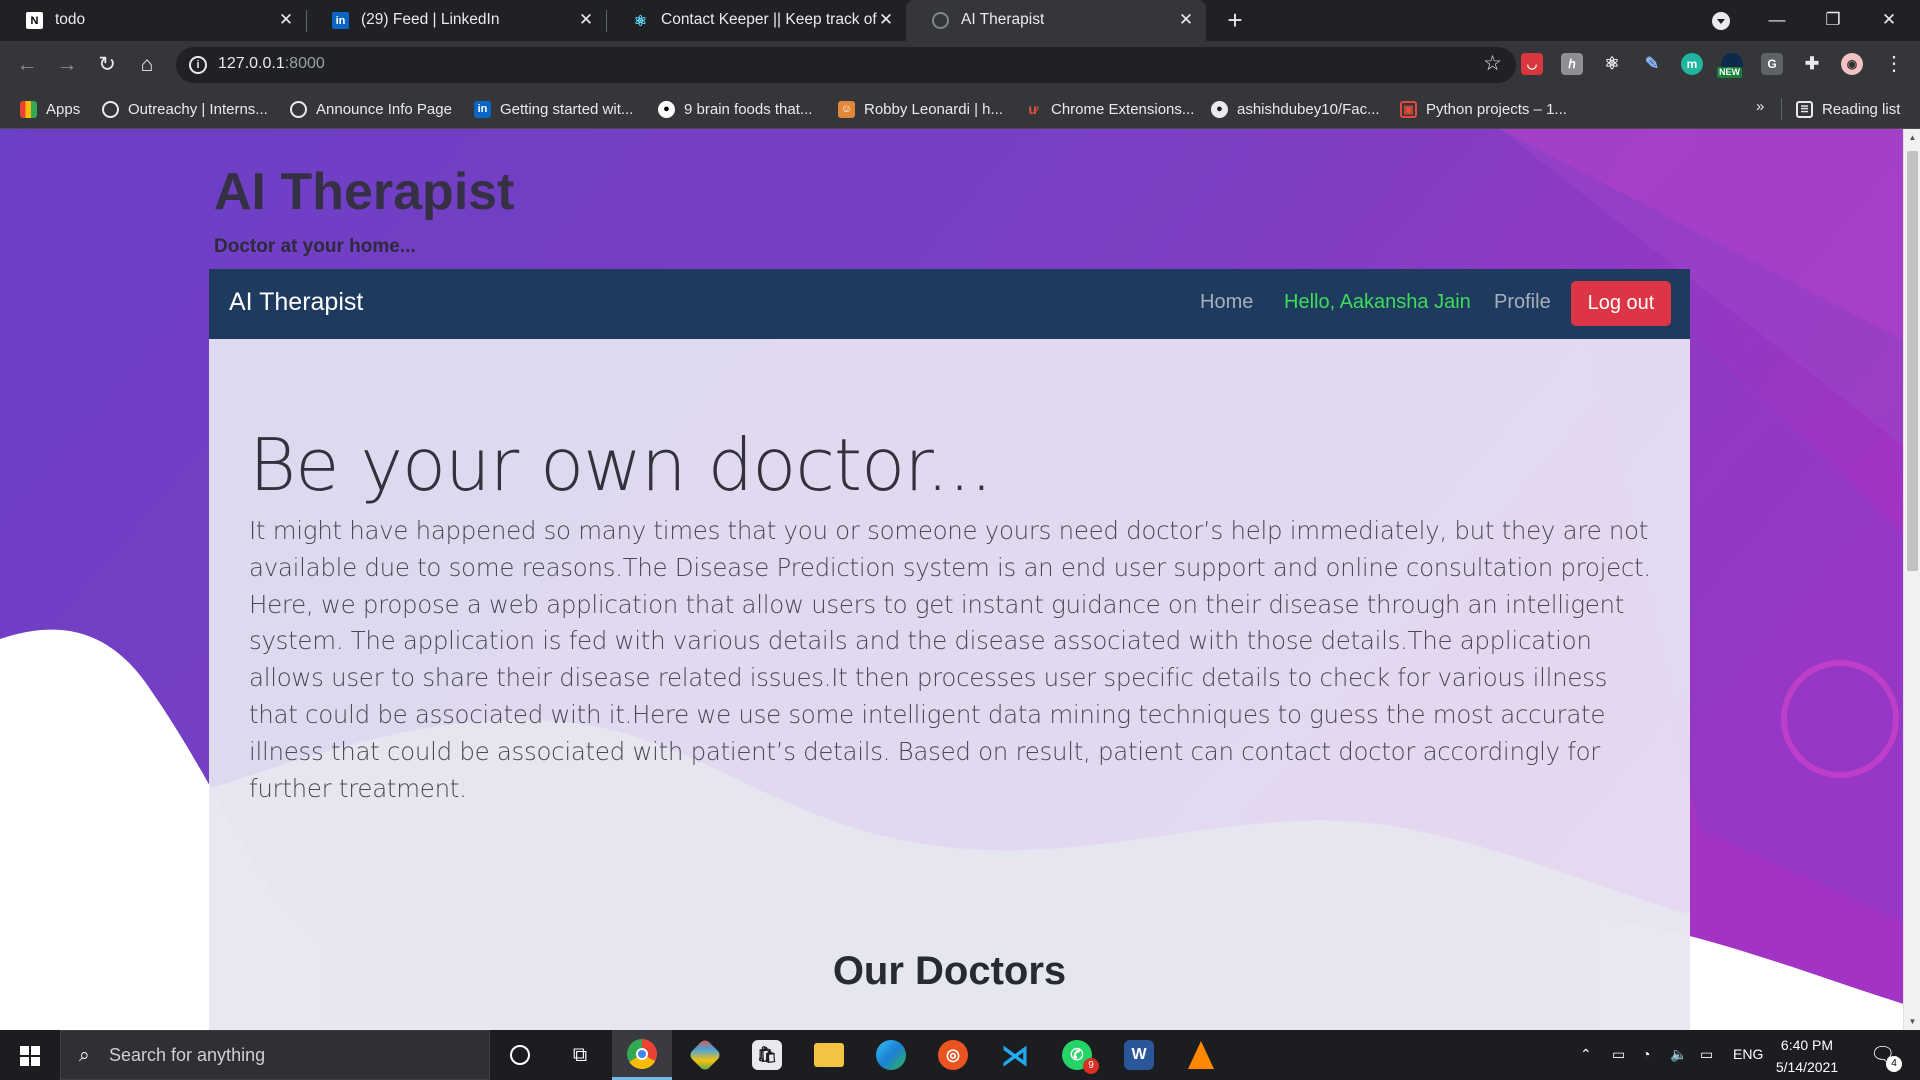 The image size is (1920, 1080). I want to click on battery-icon: ▭, so click(1706, 1054).